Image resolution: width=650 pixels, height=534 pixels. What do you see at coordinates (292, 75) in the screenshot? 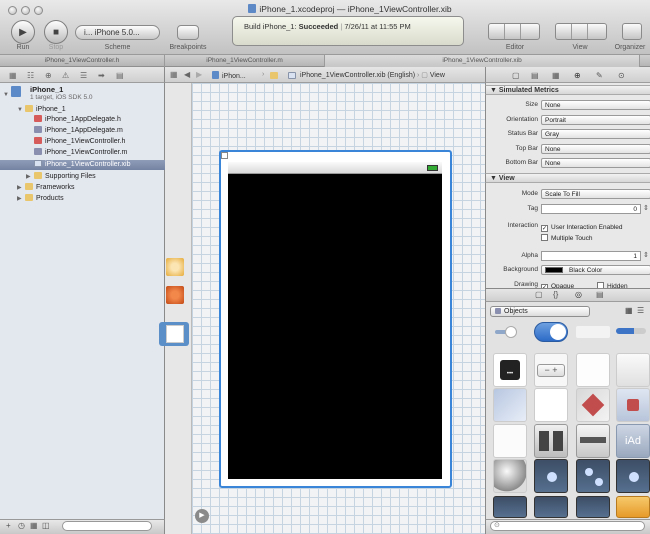
I see `xib-file-icon` at bounding box center [292, 75].